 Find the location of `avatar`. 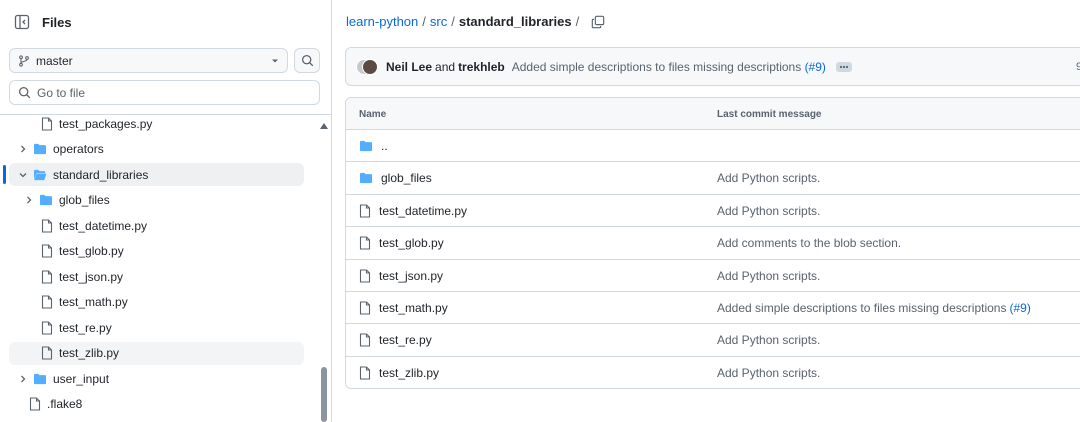

avatar is located at coordinates (370, 66).